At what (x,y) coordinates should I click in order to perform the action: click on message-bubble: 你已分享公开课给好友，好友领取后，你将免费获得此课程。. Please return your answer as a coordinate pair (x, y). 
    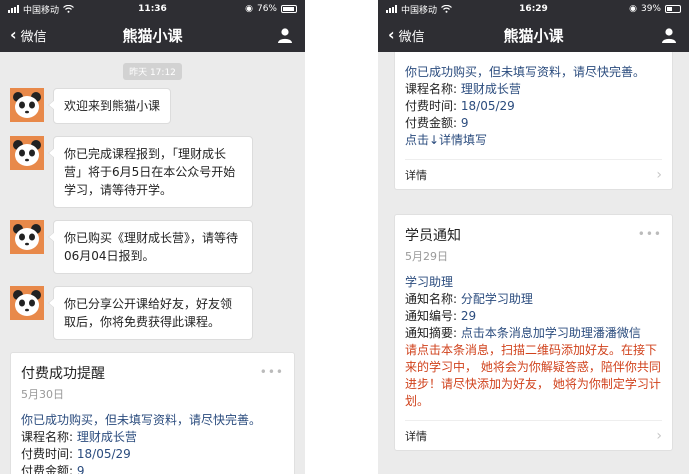
    Looking at the image, I should click on (150, 313).